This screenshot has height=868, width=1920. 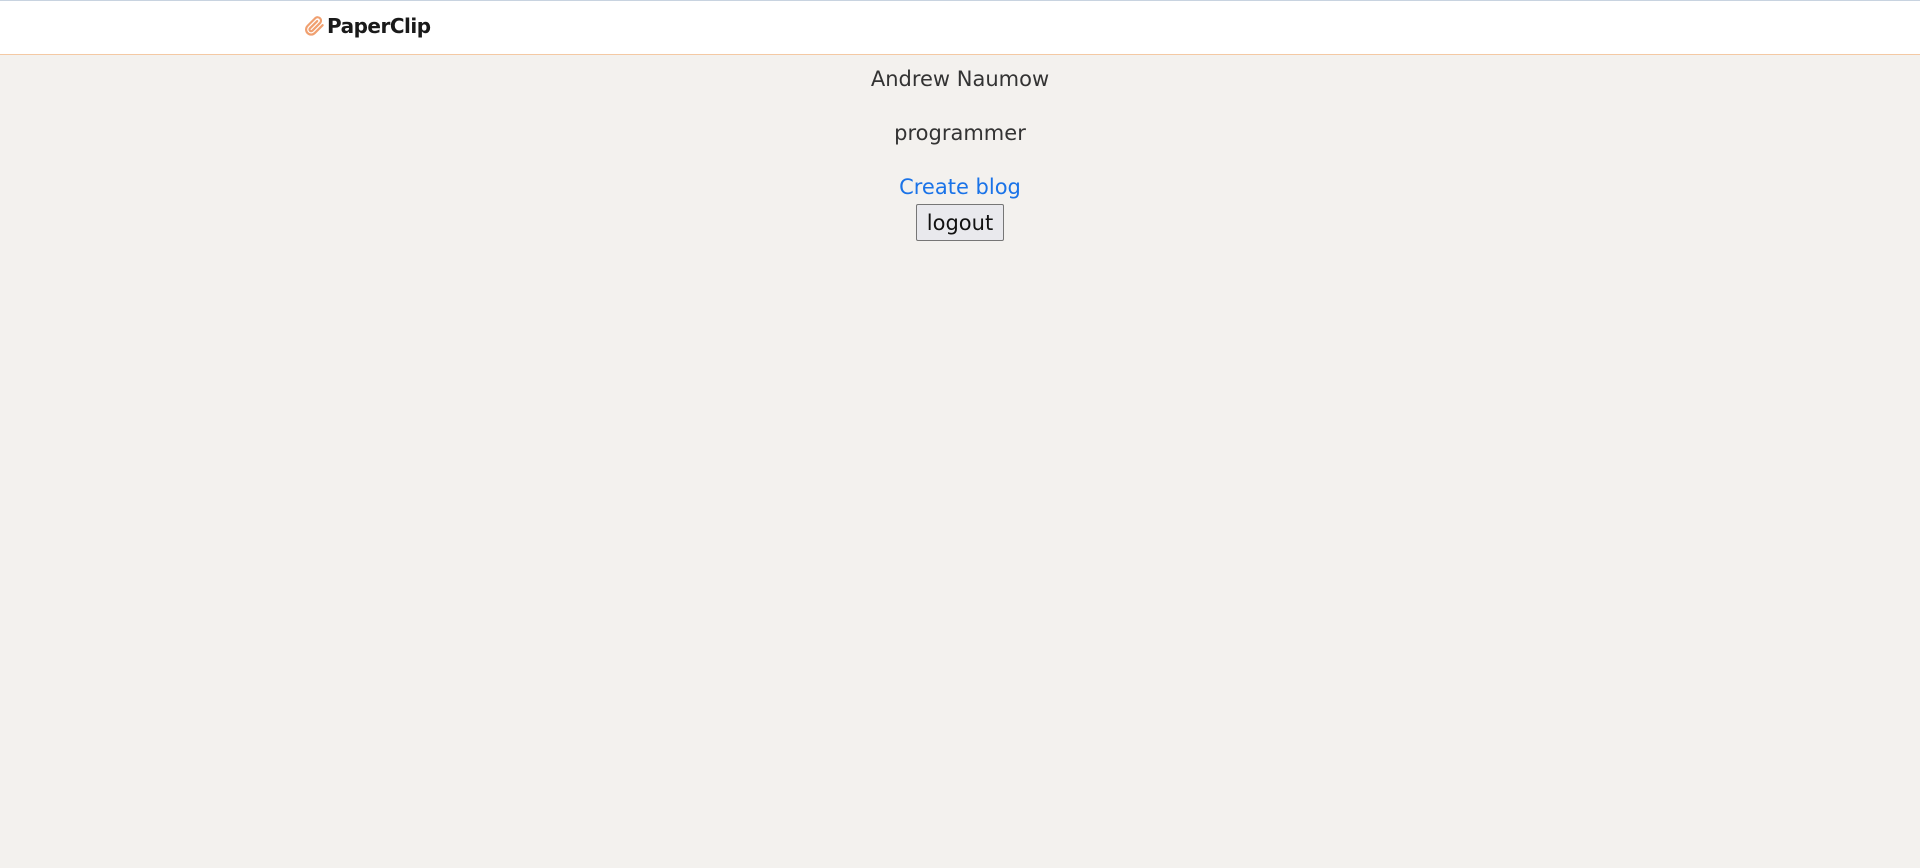 I want to click on brand-name: PaperClip, so click(x=379, y=26).